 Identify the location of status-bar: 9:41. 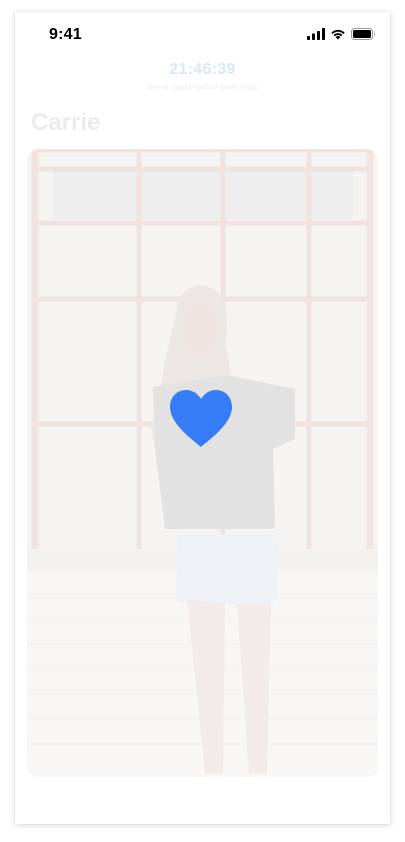
(202, 34).